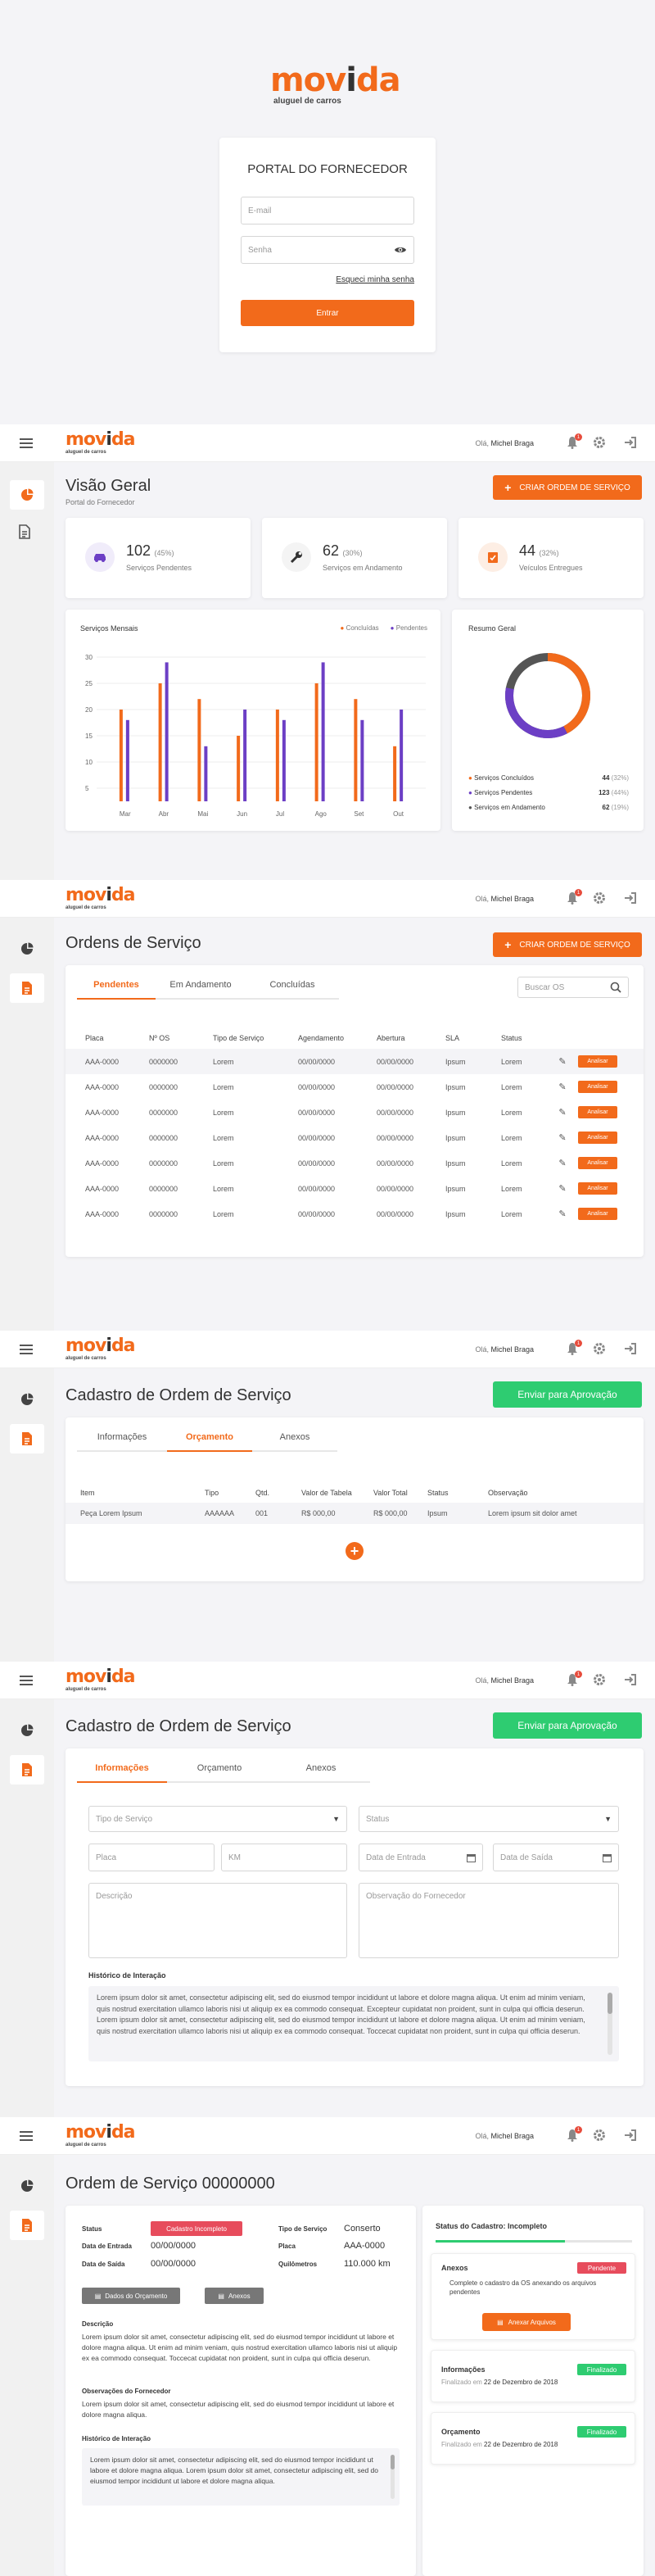 The image size is (655, 2576). What do you see at coordinates (327, 210) in the screenshot?
I see `email-field: E-mail` at bounding box center [327, 210].